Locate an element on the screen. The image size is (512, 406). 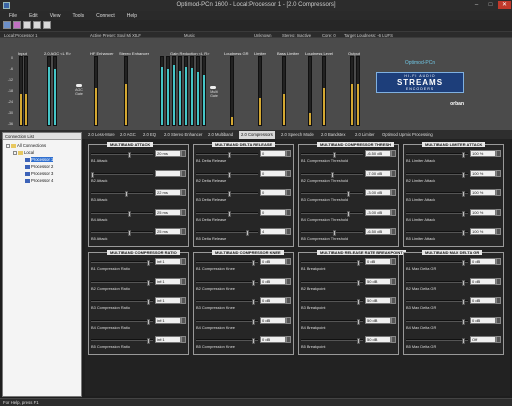
tab-speech-mode: 2.0 Speech Mode is located at coordinates (297, 135).